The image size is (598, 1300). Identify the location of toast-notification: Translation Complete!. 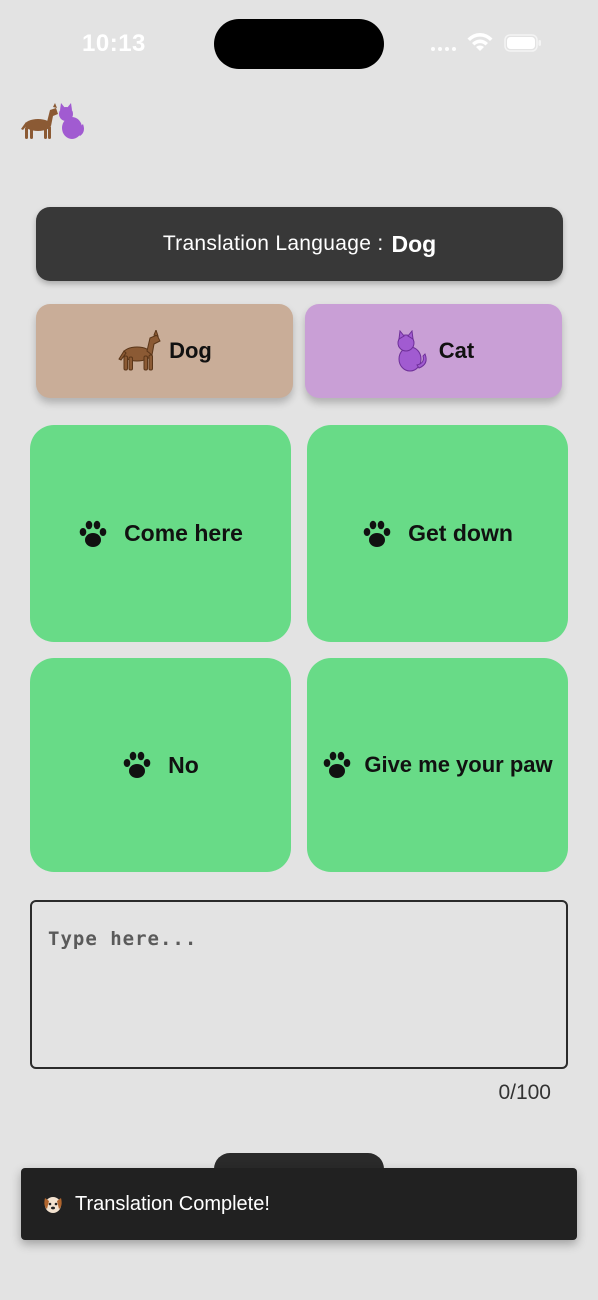
(299, 1204).